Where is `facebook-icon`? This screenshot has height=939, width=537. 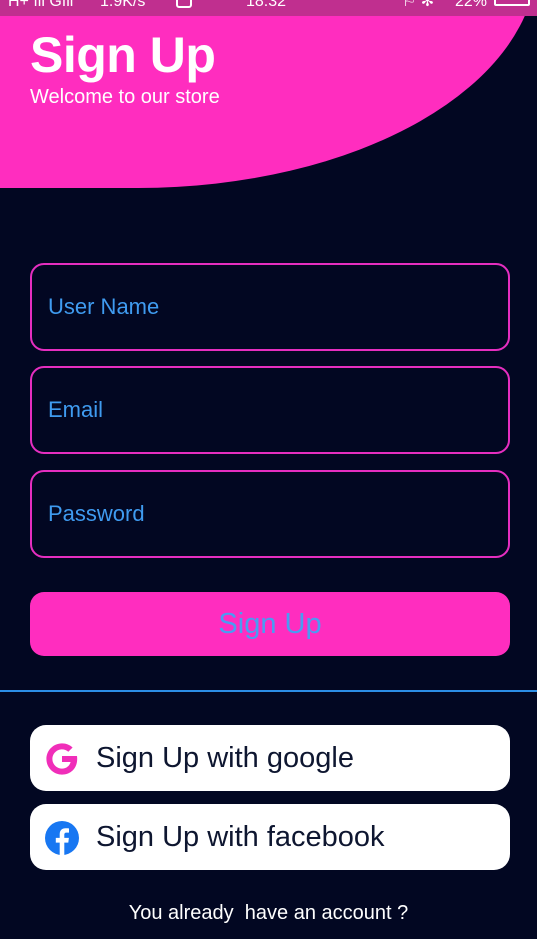
facebook-icon is located at coordinates (62, 838).